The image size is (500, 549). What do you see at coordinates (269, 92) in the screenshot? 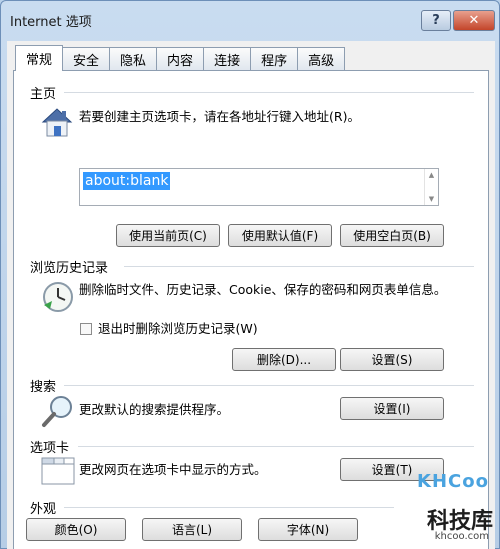
I see `home-section-rule` at bounding box center [269, 92].